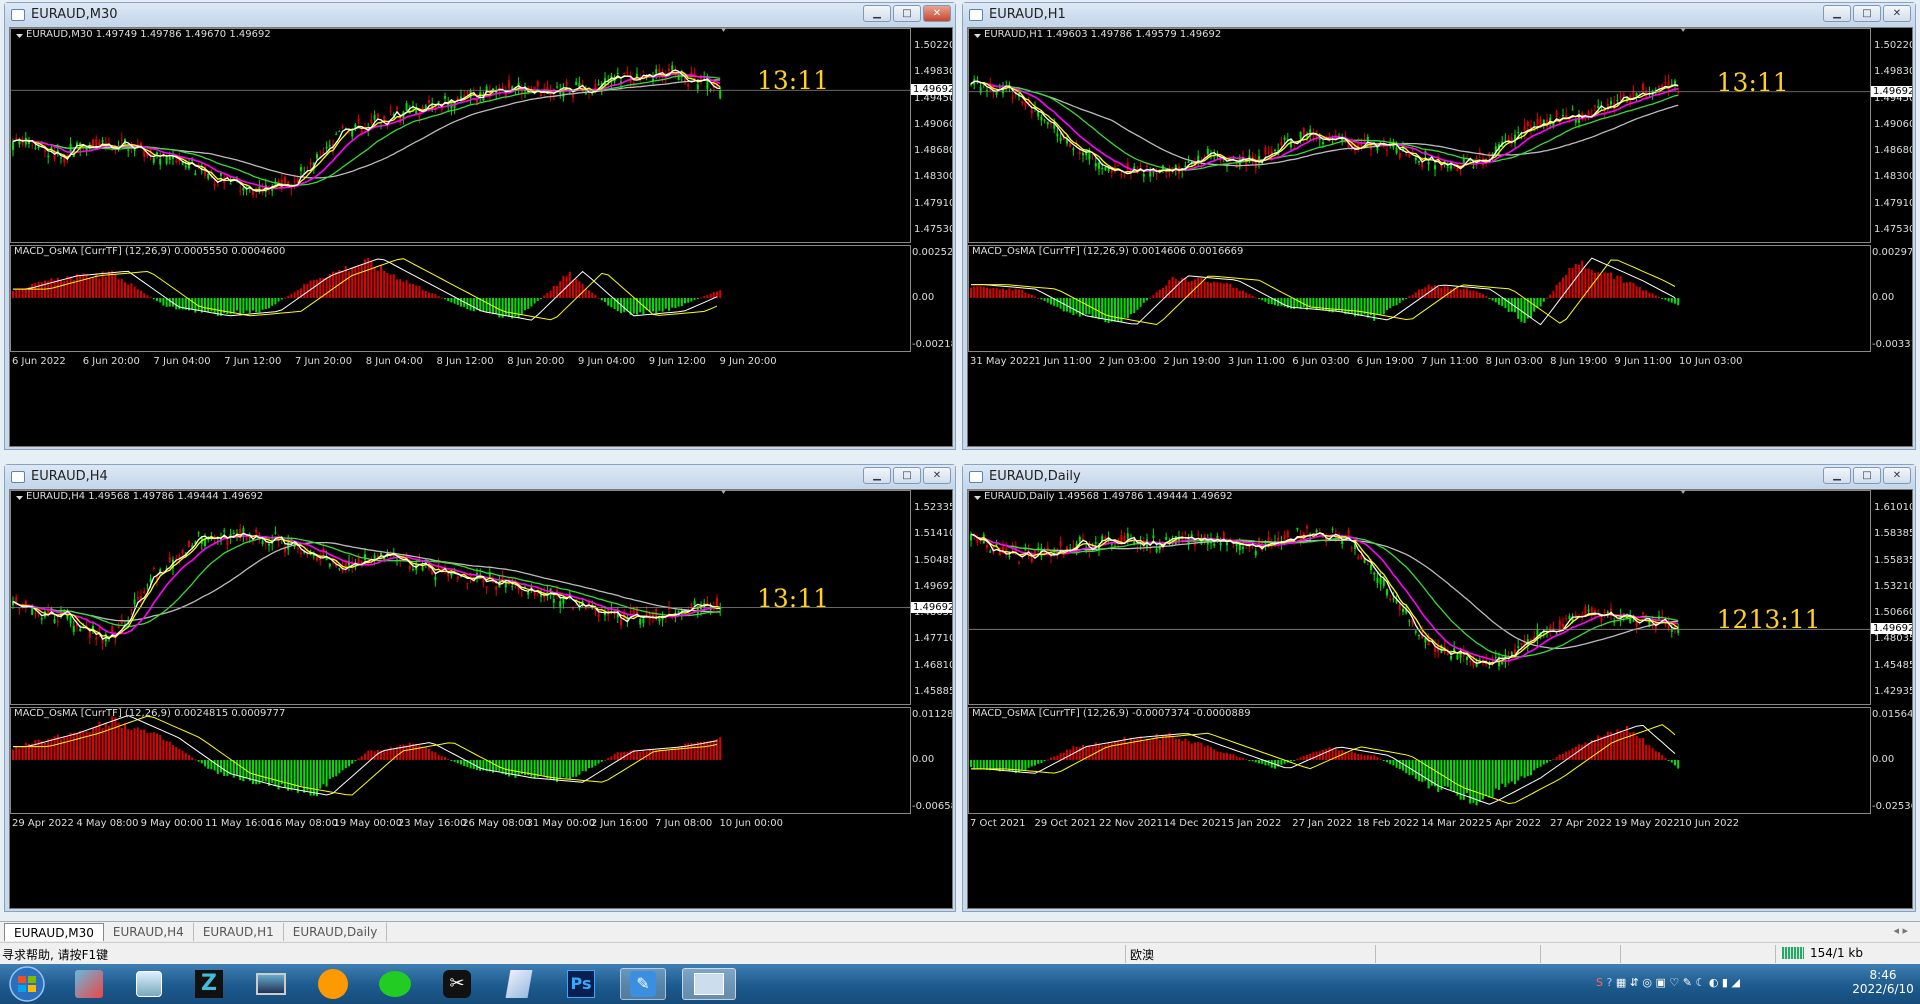 The width and height of the screenshot is (1920, 1004). Describe the element at coordinates (239, 932) in the screenshot. I see `tab-euraud-h1: EURAUD,H1` at that location.